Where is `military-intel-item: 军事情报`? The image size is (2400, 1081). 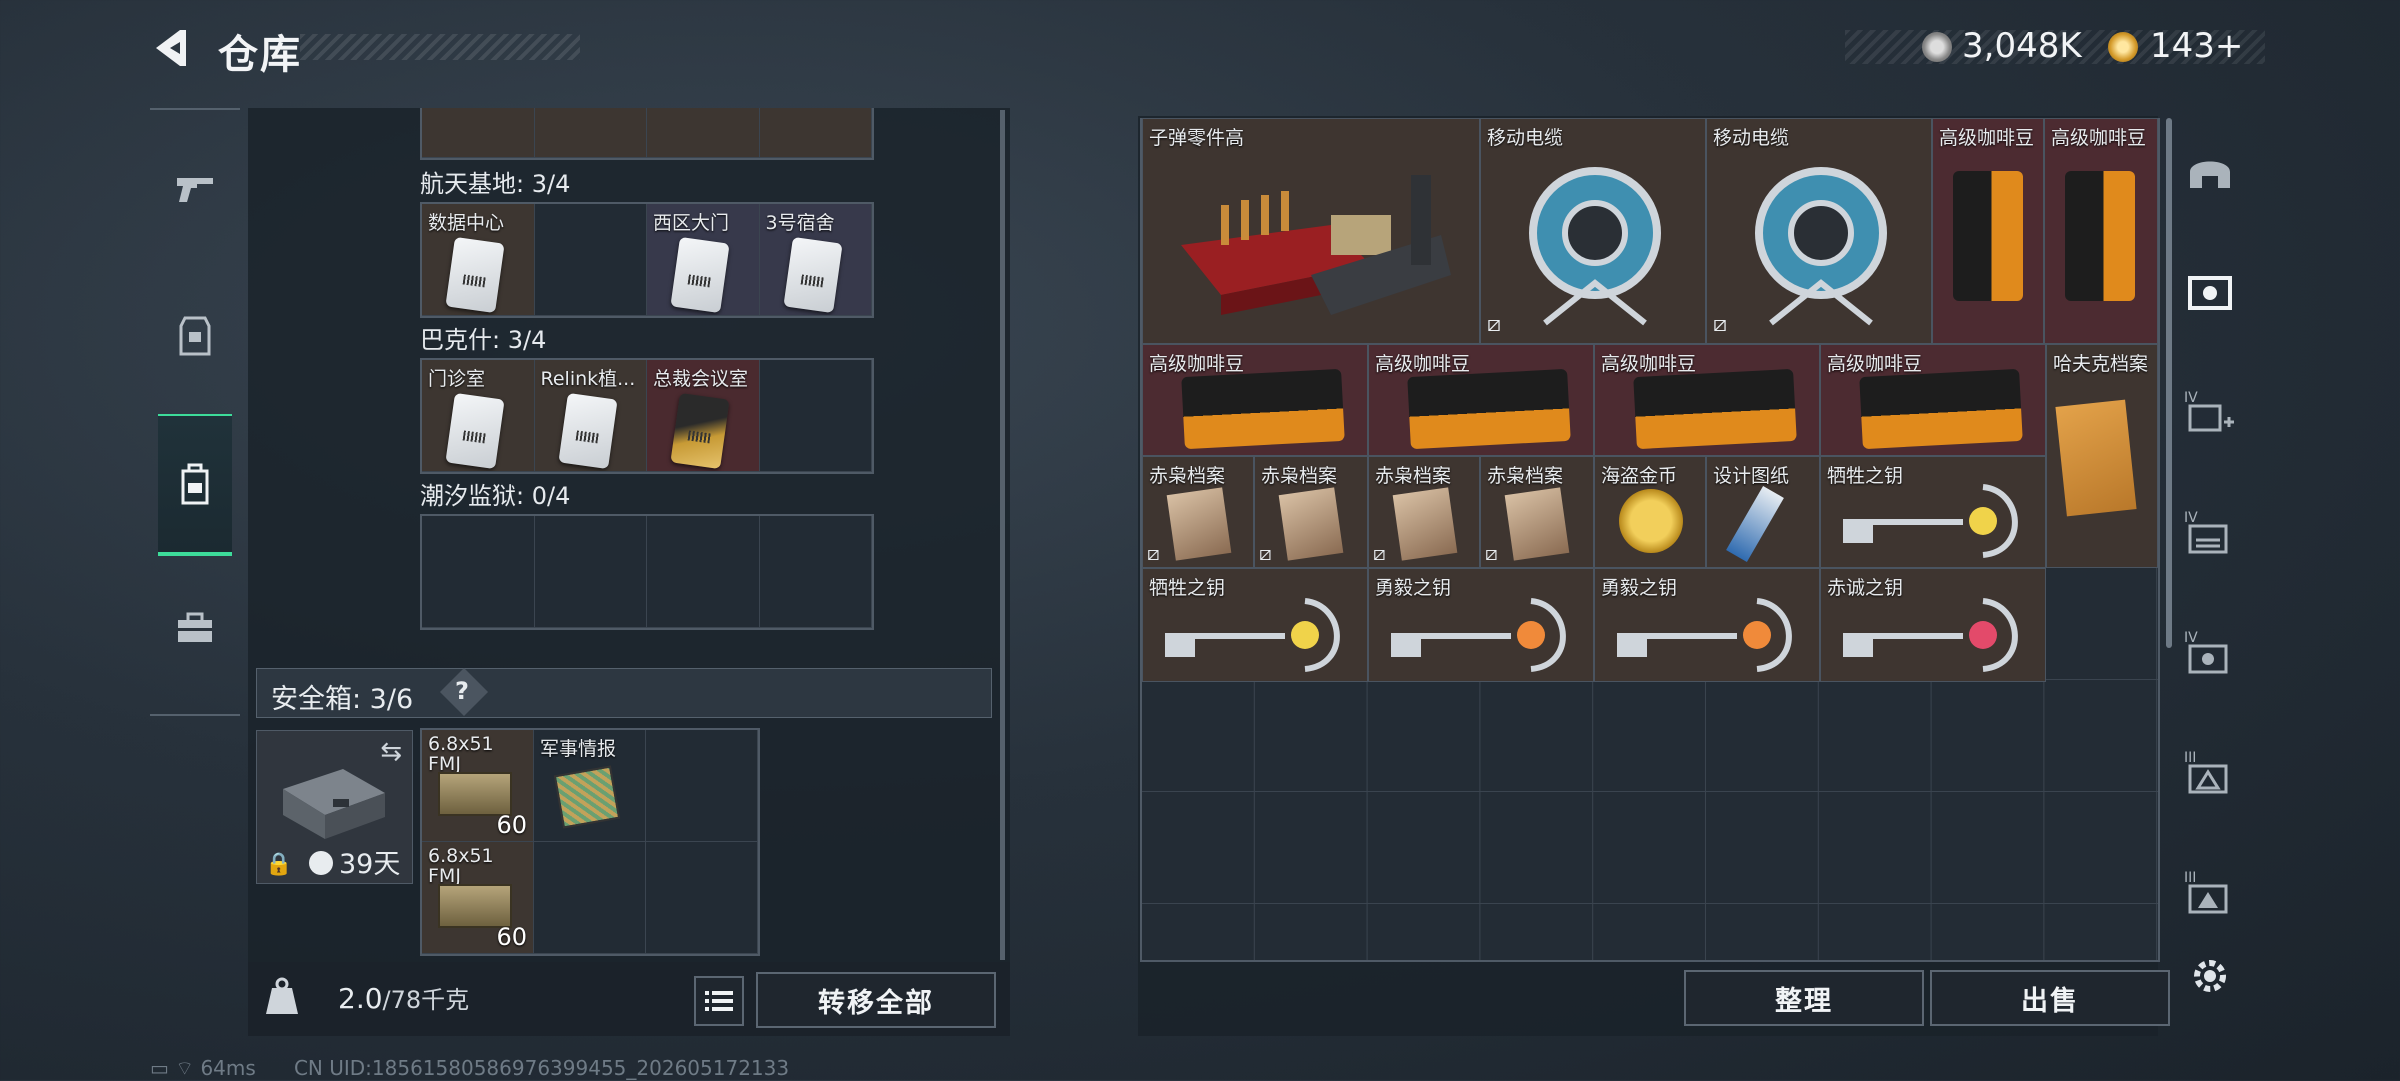
military-intel-item: 军事情报 is located at coordinates (590, 786).